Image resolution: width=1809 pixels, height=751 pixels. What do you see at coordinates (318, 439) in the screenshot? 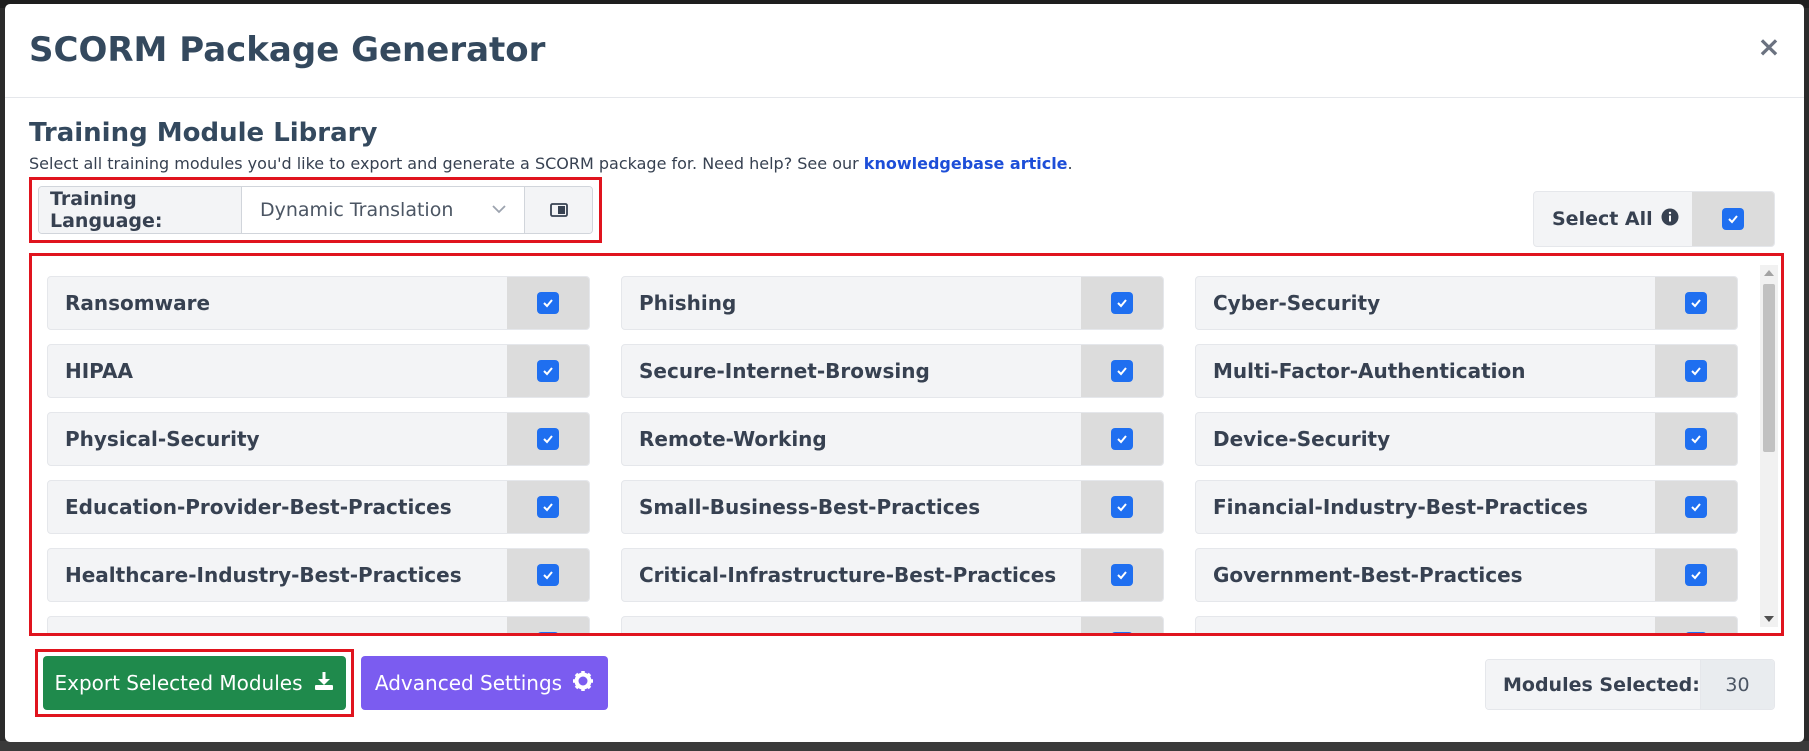
I see `module-item: Physical-Security` at bounding box center [318, 439].